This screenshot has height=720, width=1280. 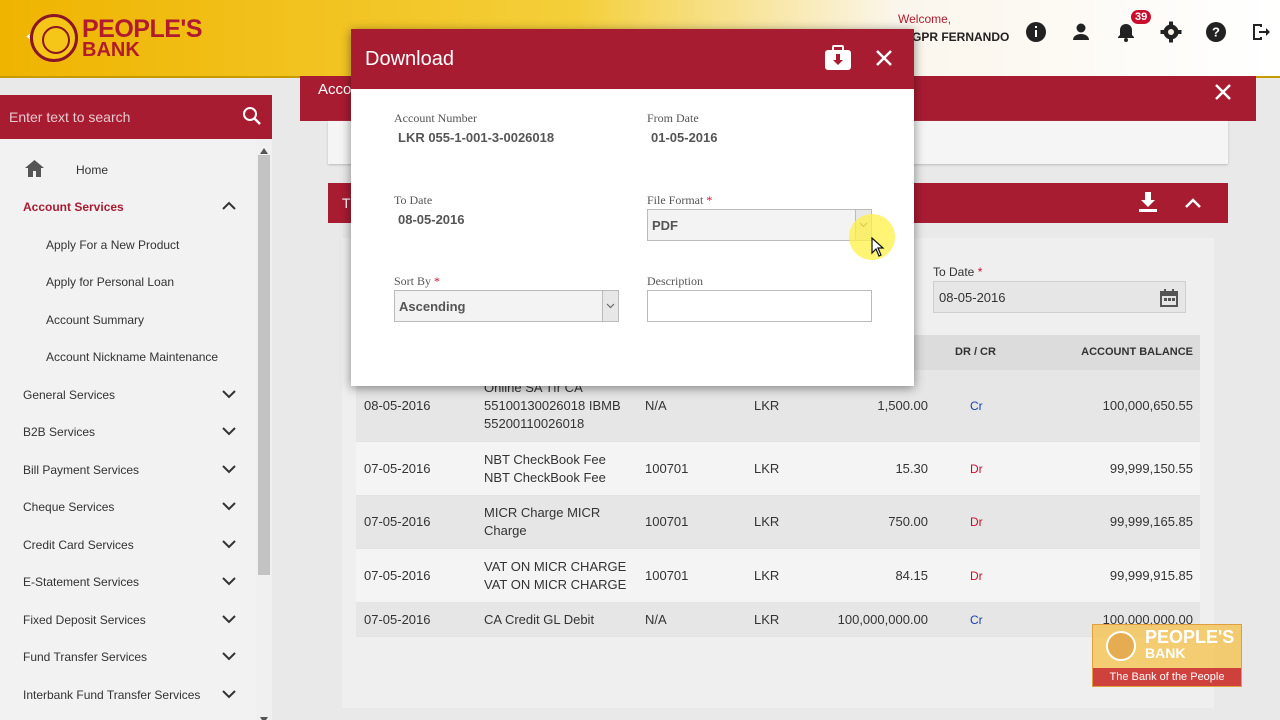 I want to click on sort-by-label: Sort By *, so click(x=417, y=281).